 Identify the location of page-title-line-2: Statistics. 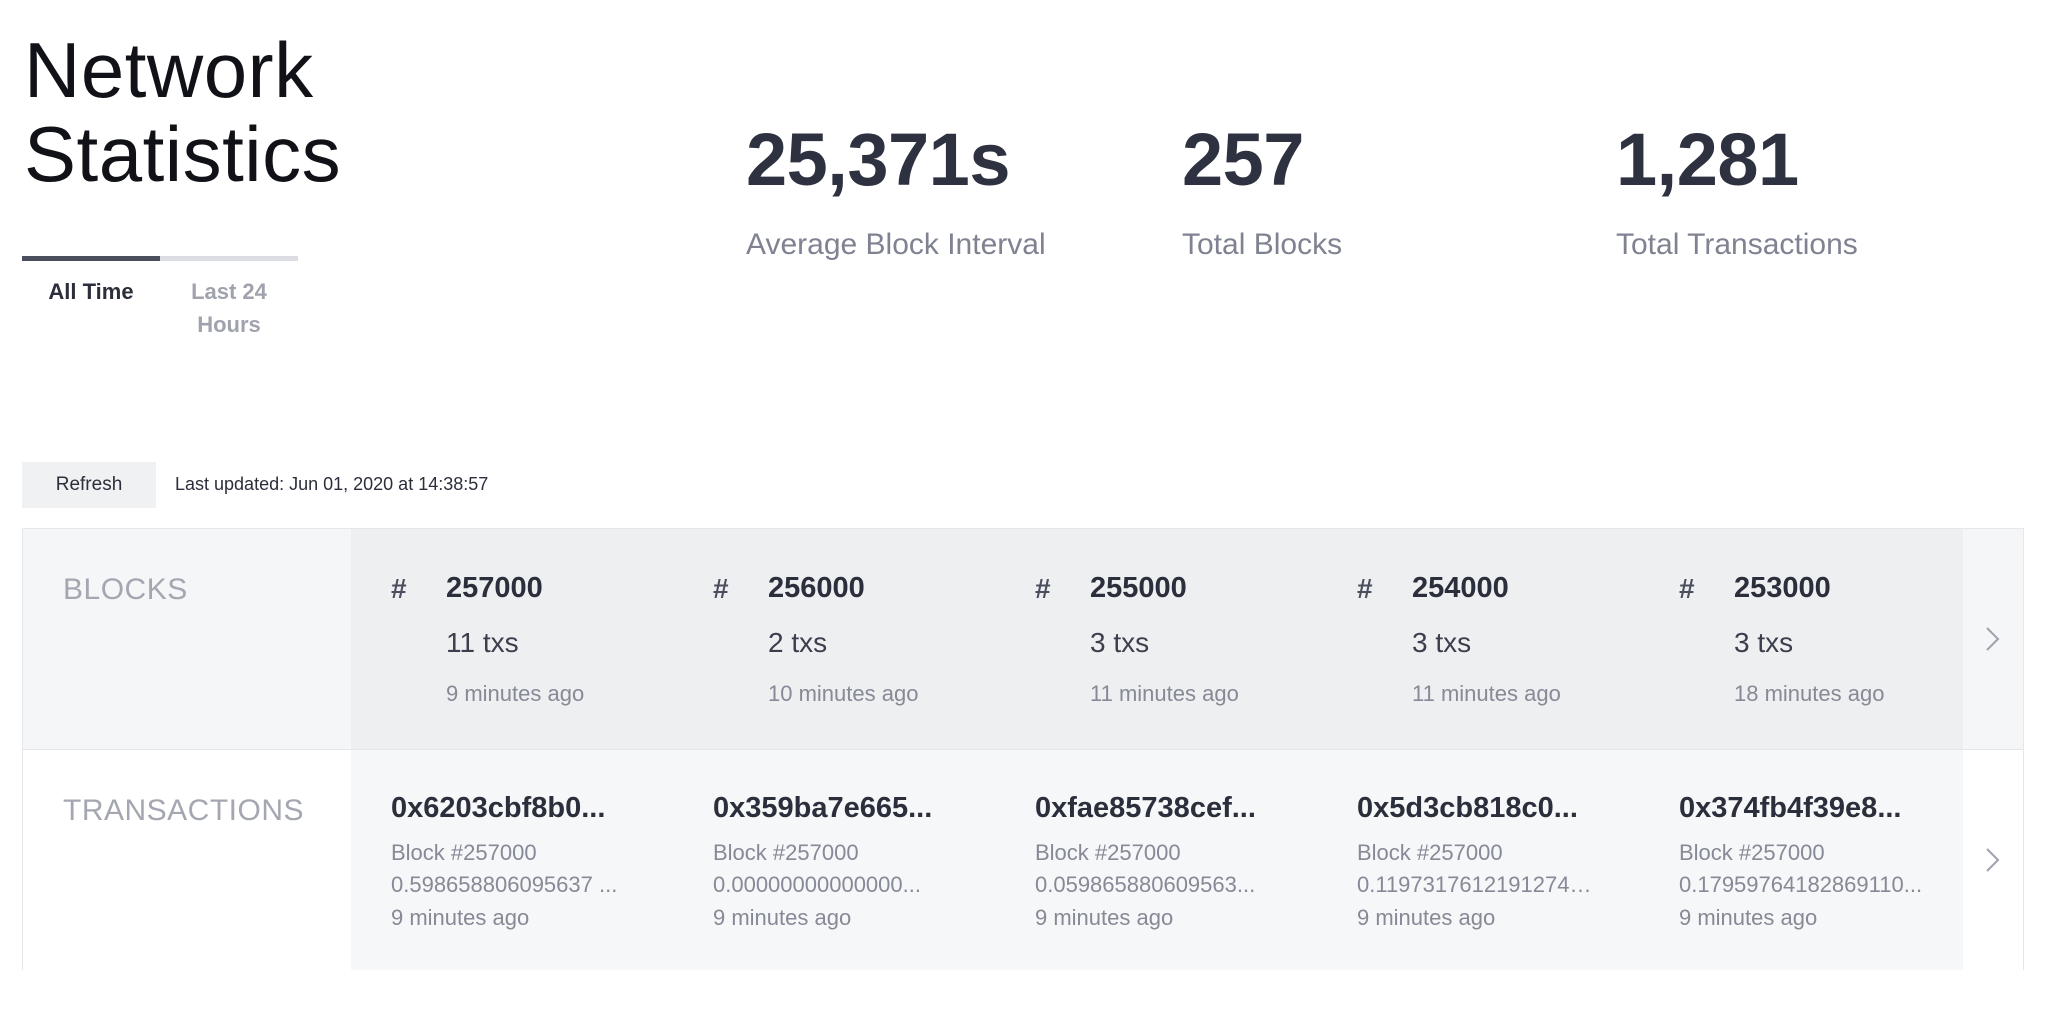
(183, 154).